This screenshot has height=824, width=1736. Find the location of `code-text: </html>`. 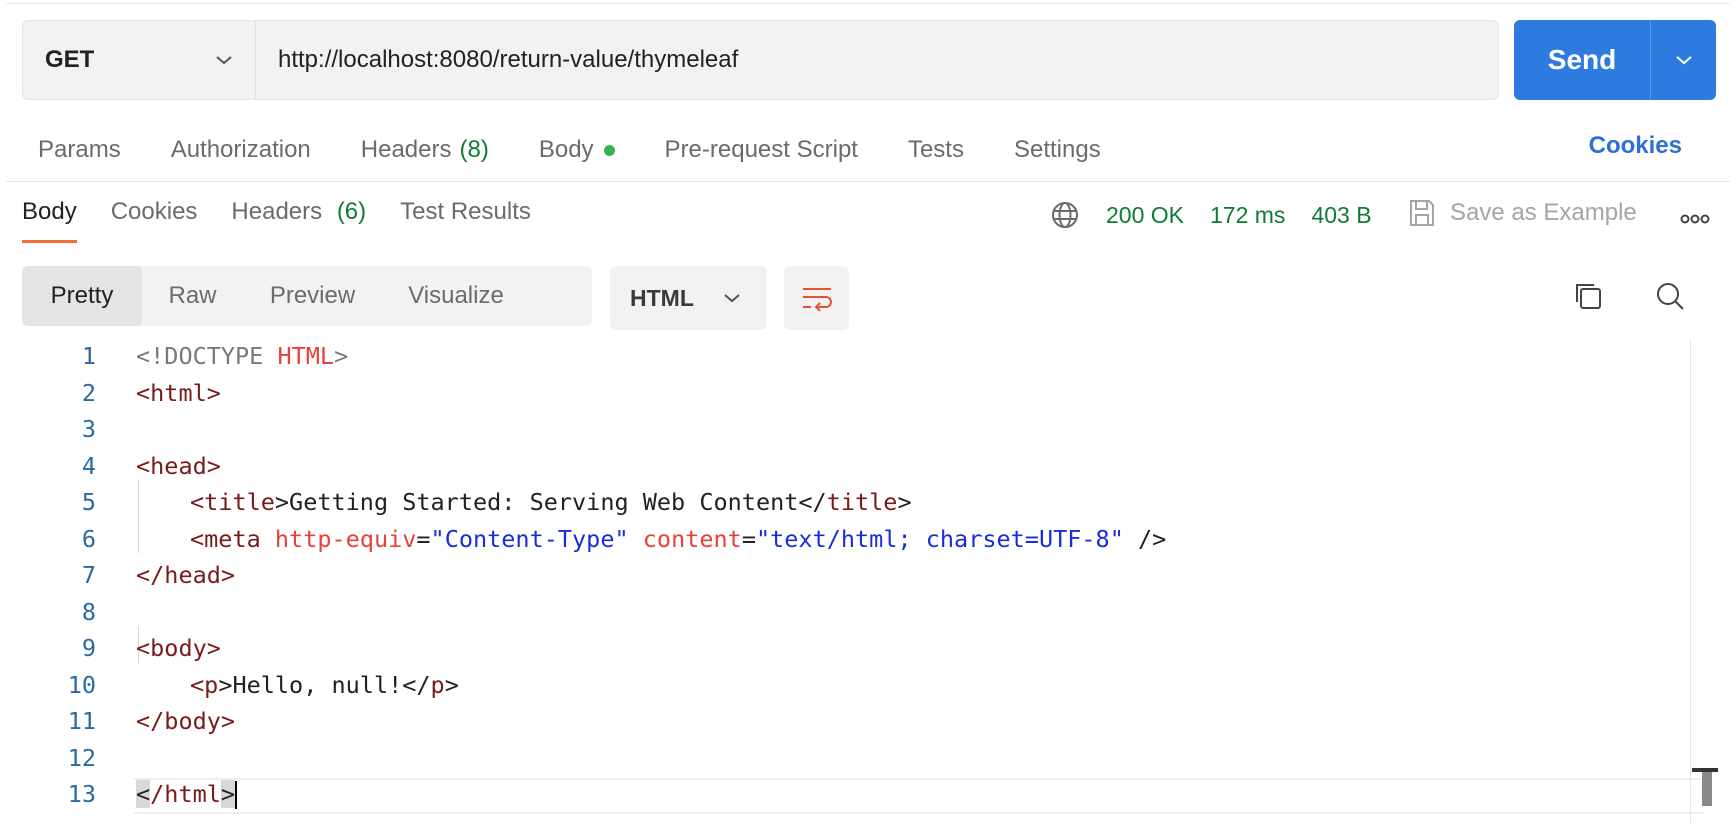

code-text: </html> is located at coordinates (187, 794).